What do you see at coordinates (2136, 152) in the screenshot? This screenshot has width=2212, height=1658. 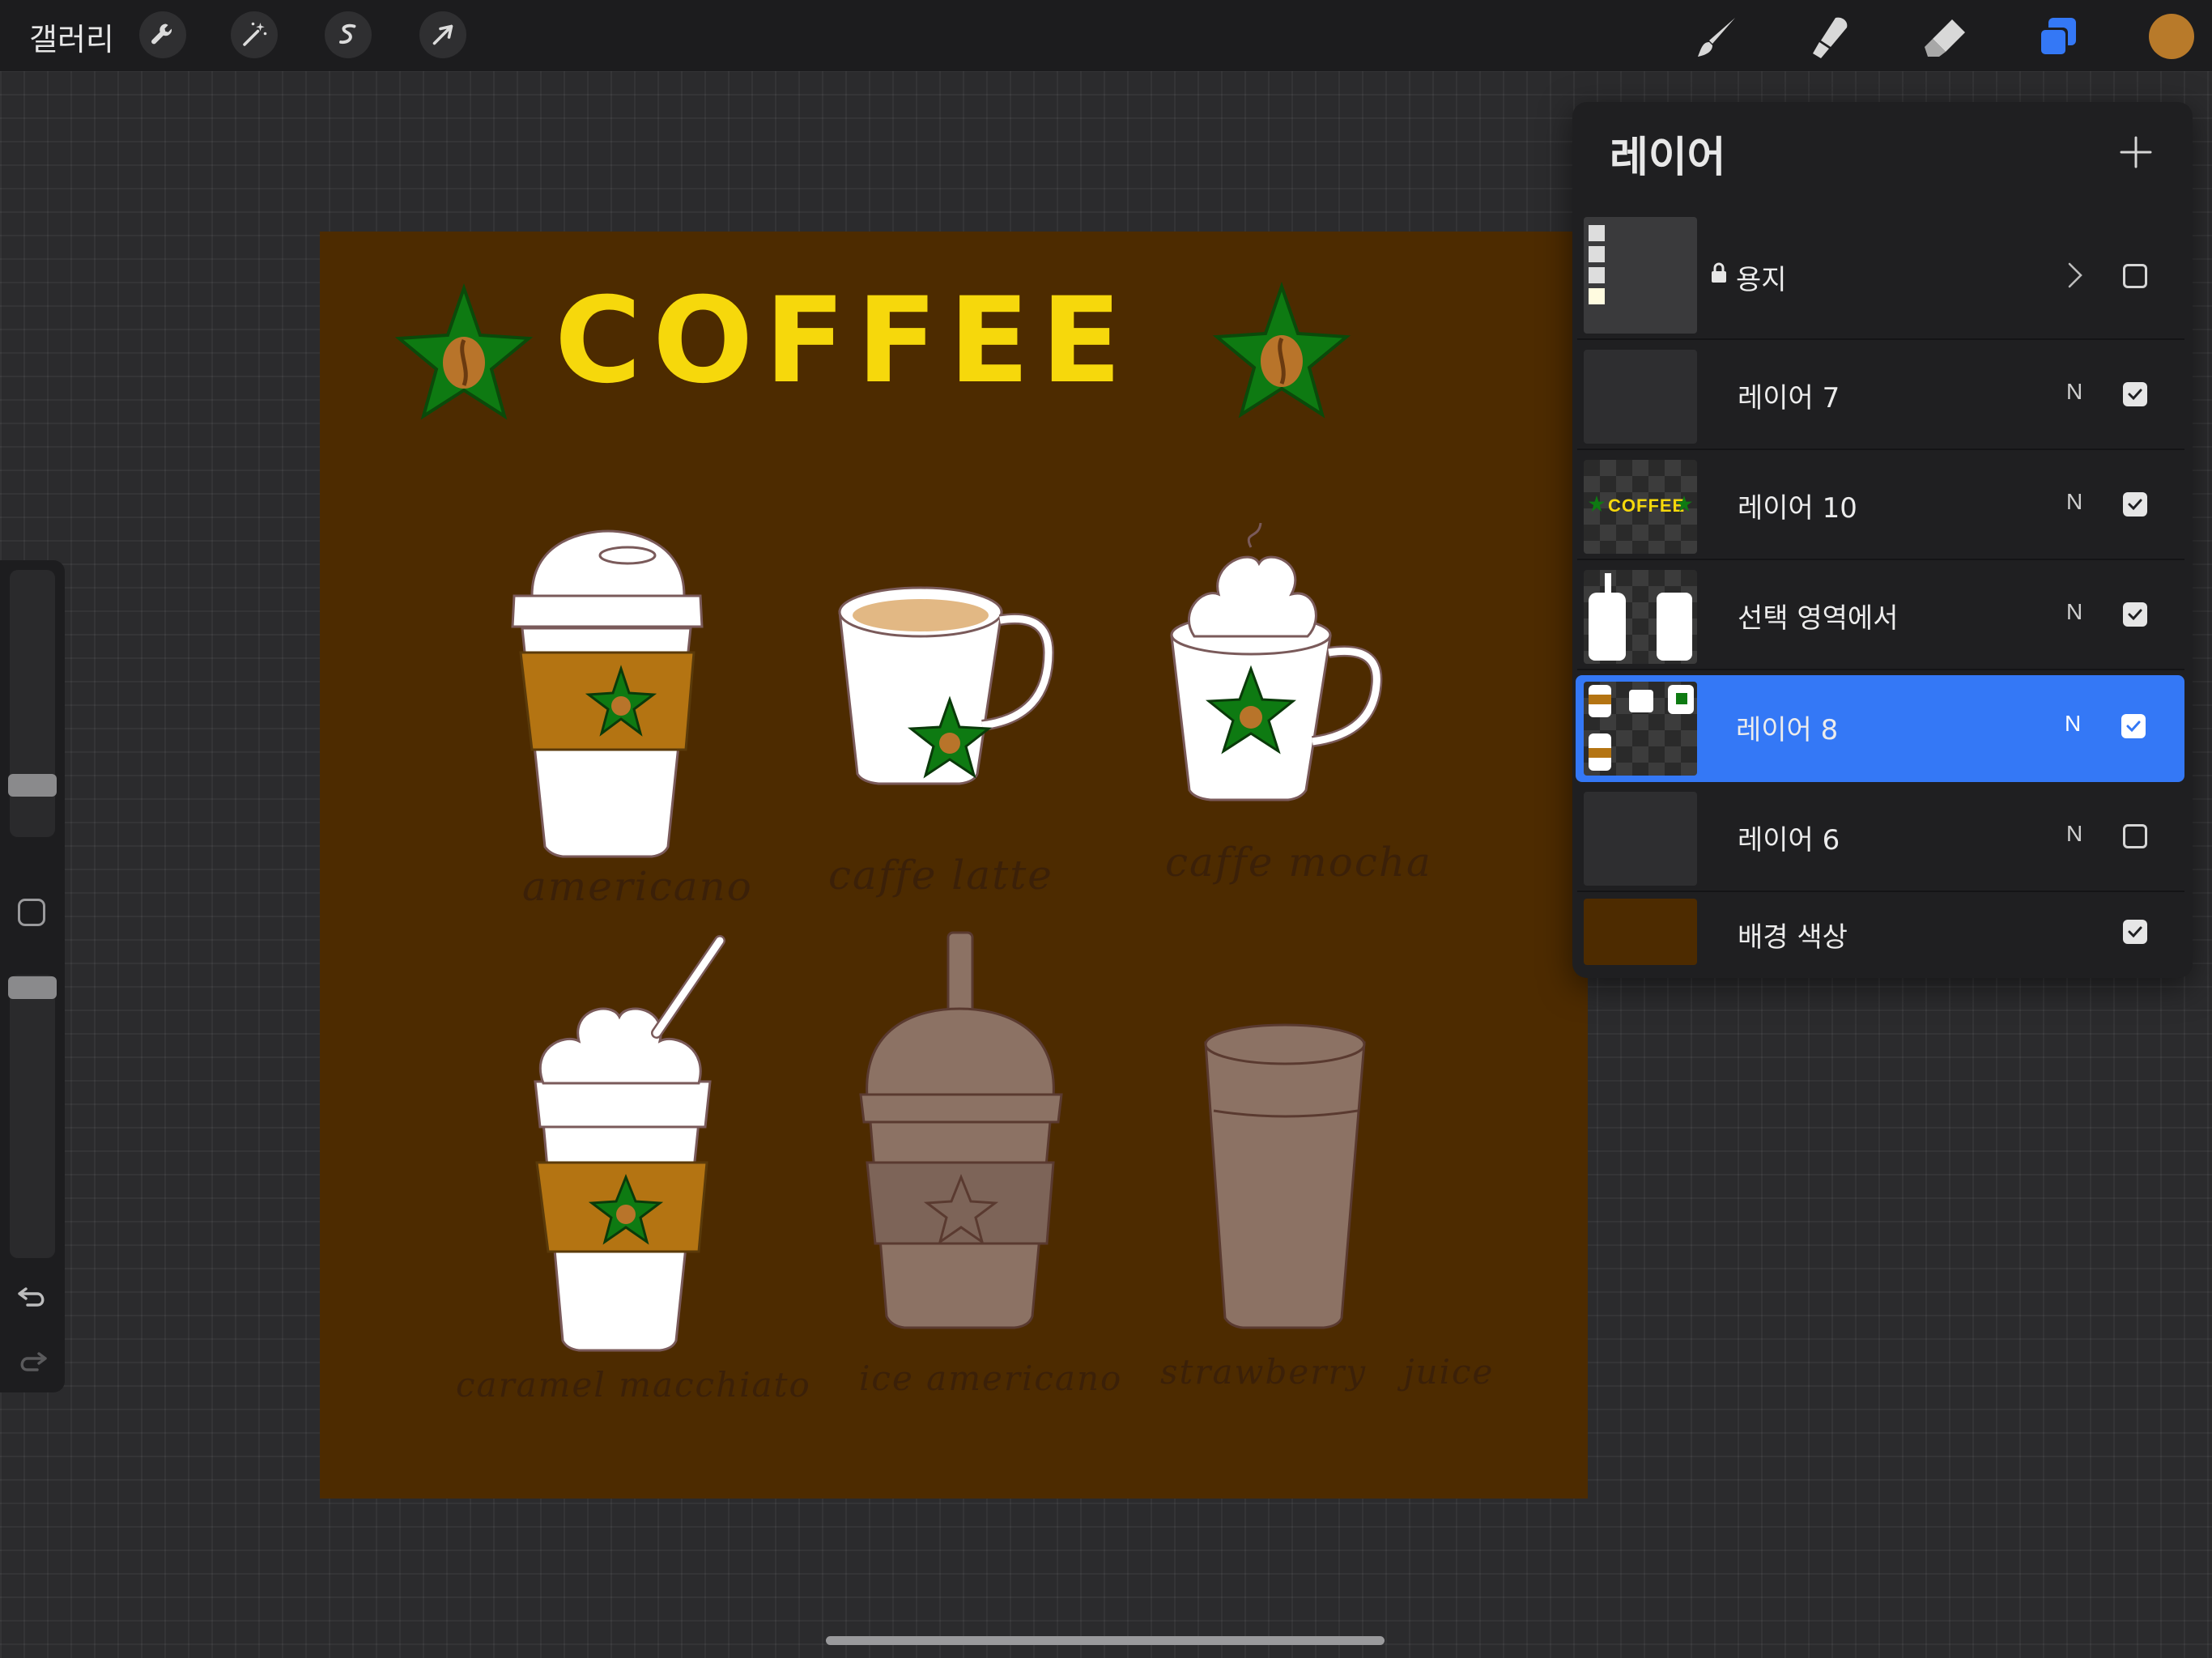 I see `plus-icon` at bounding box center [2136, 152].